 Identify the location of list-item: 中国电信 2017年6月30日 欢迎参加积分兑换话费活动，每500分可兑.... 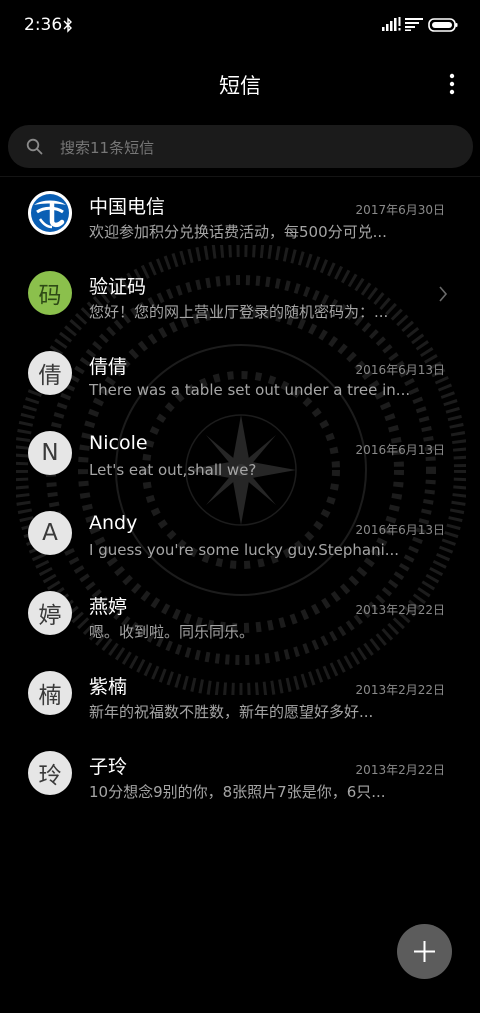
(240, 218).